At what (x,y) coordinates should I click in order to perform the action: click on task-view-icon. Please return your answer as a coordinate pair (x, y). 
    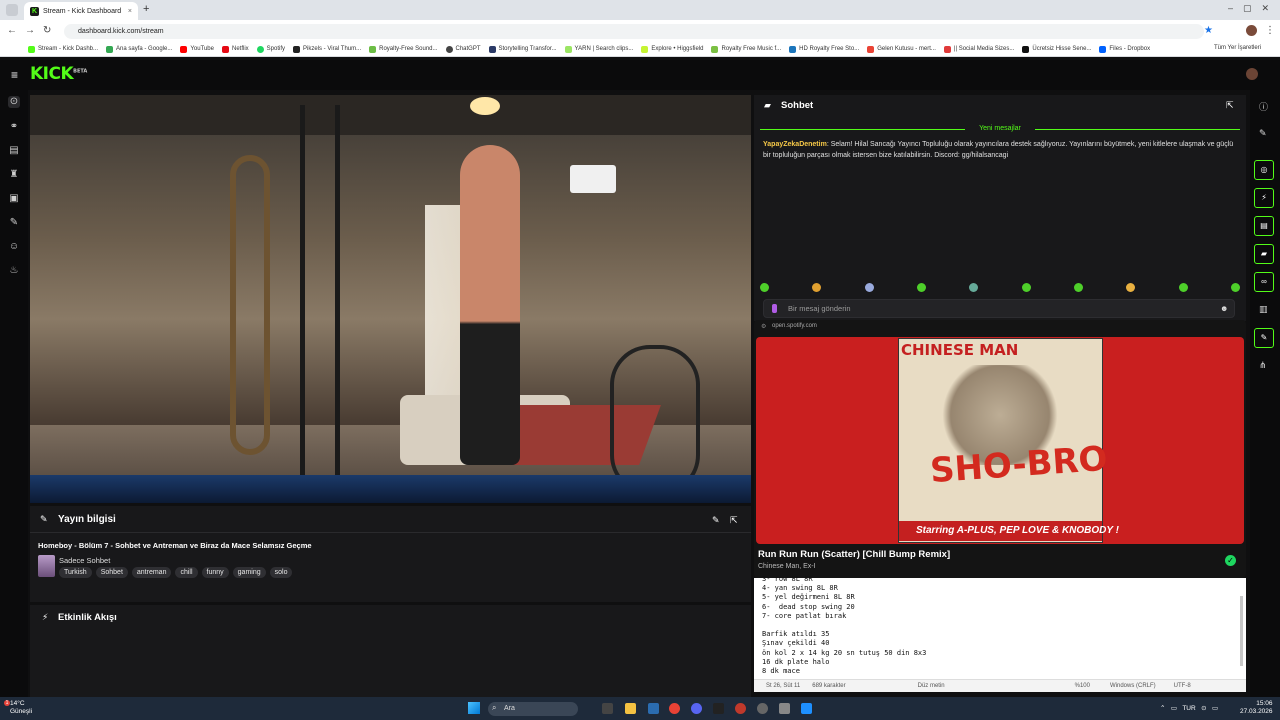
    Looking at the image, I should click on (607, 708).